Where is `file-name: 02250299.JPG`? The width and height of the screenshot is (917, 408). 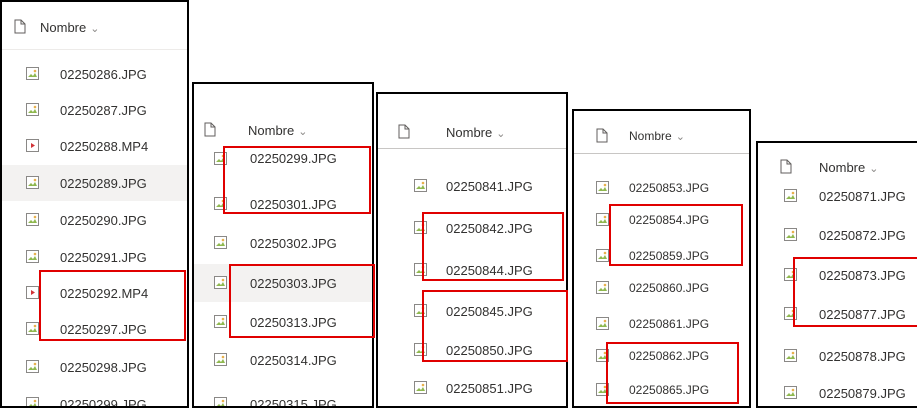
file-name: 02250299.JPG is located at coordinates (103, 402).